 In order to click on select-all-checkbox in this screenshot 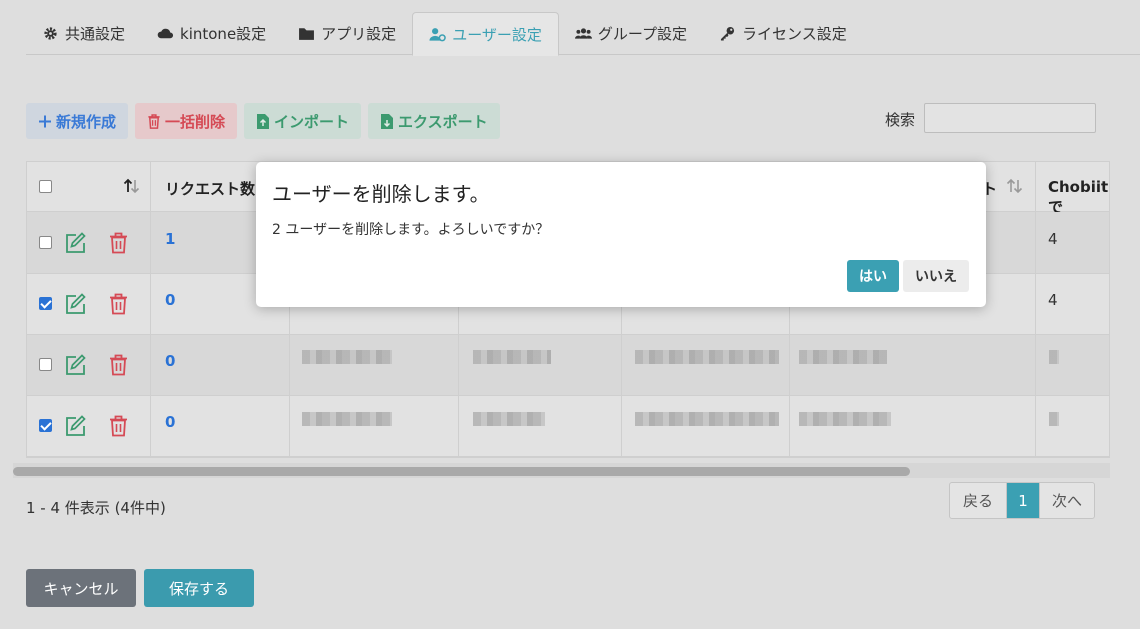, I will do `click(45, 186)`.